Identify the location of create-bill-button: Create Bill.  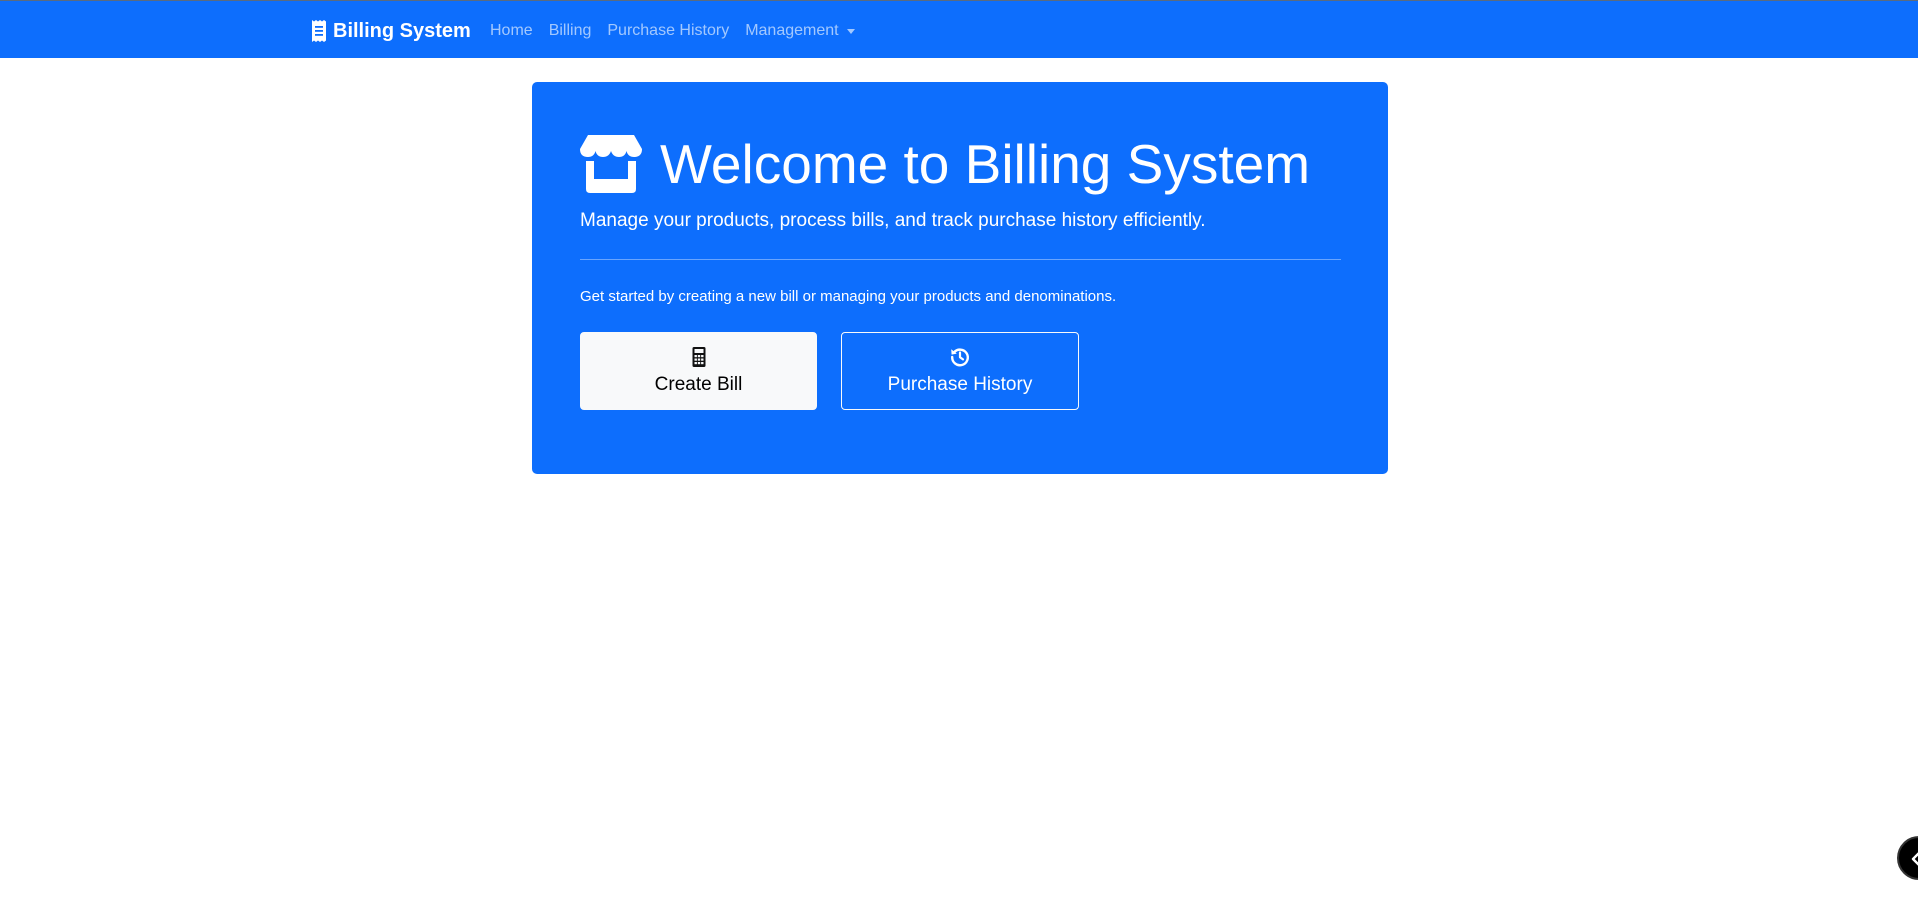
(698, 371).